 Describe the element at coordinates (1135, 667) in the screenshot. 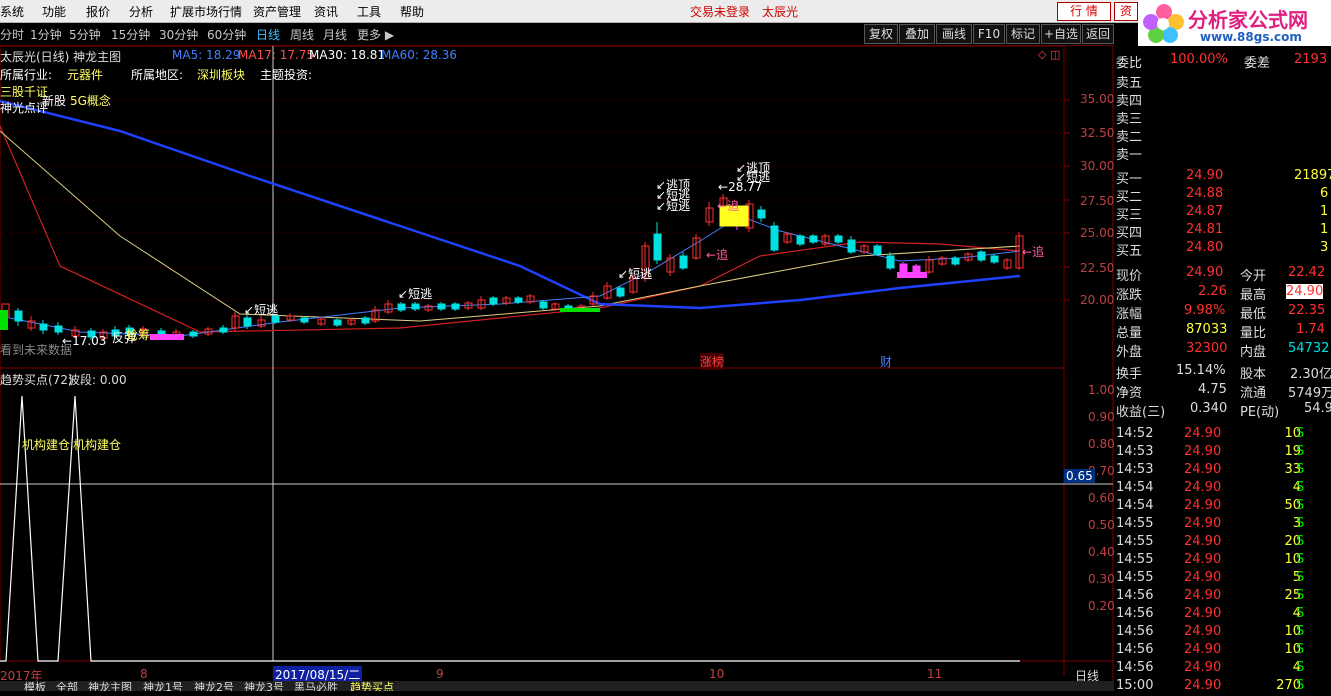

I see `tick-t: 14:56` at that location.